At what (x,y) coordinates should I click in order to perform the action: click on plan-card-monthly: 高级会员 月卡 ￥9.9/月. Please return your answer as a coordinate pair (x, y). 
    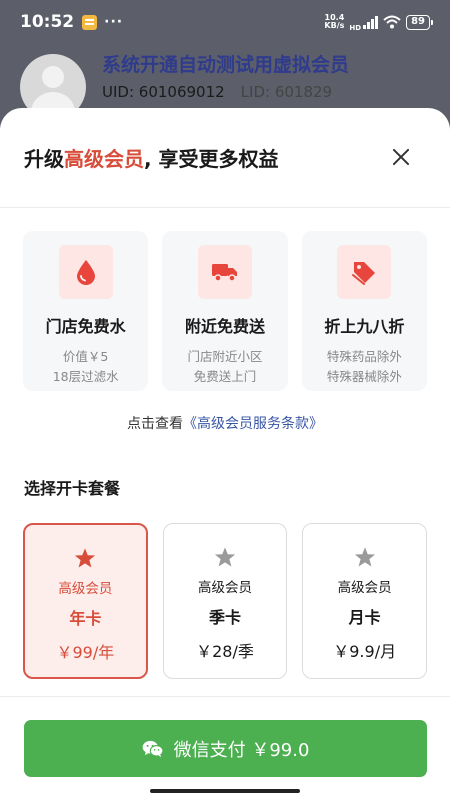
    Looking at the image, I should click on (365, 601).